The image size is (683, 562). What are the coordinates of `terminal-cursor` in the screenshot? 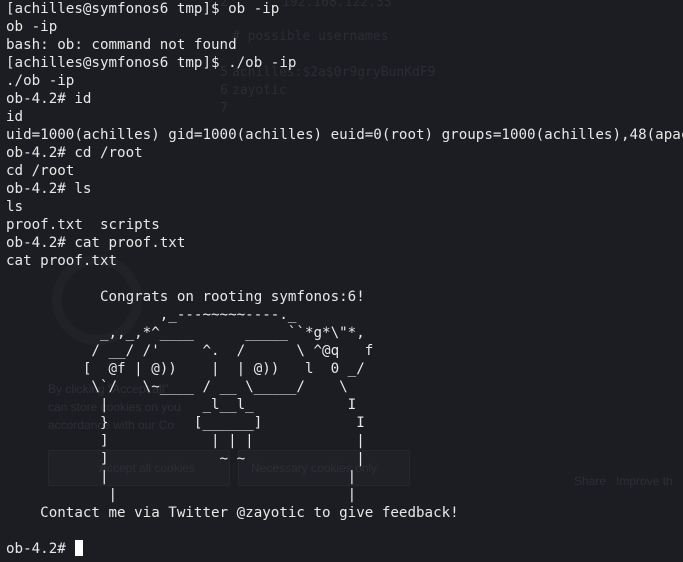 It's located at (79, 548).